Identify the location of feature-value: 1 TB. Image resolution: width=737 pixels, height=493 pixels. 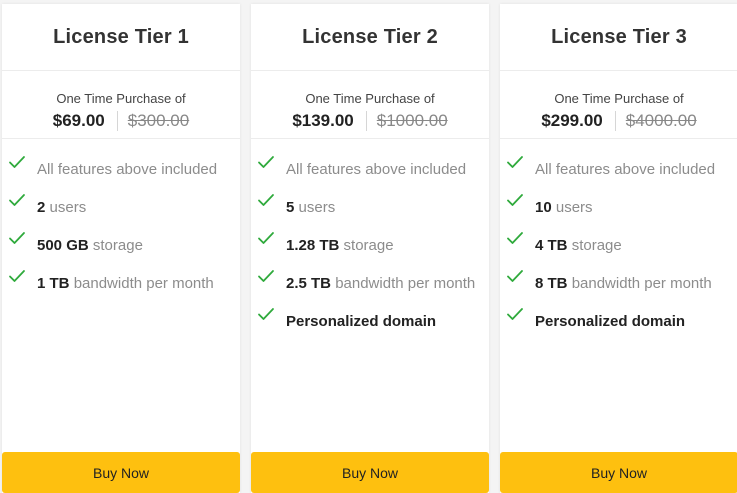
(53, 283).